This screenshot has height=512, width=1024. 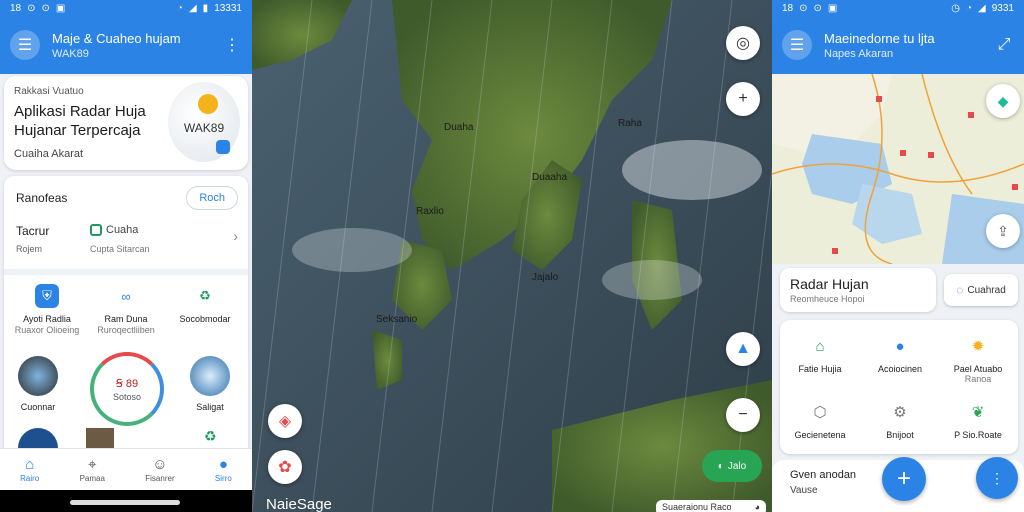 I want to click on drop-icon: ●, so click(x=900, y=346).